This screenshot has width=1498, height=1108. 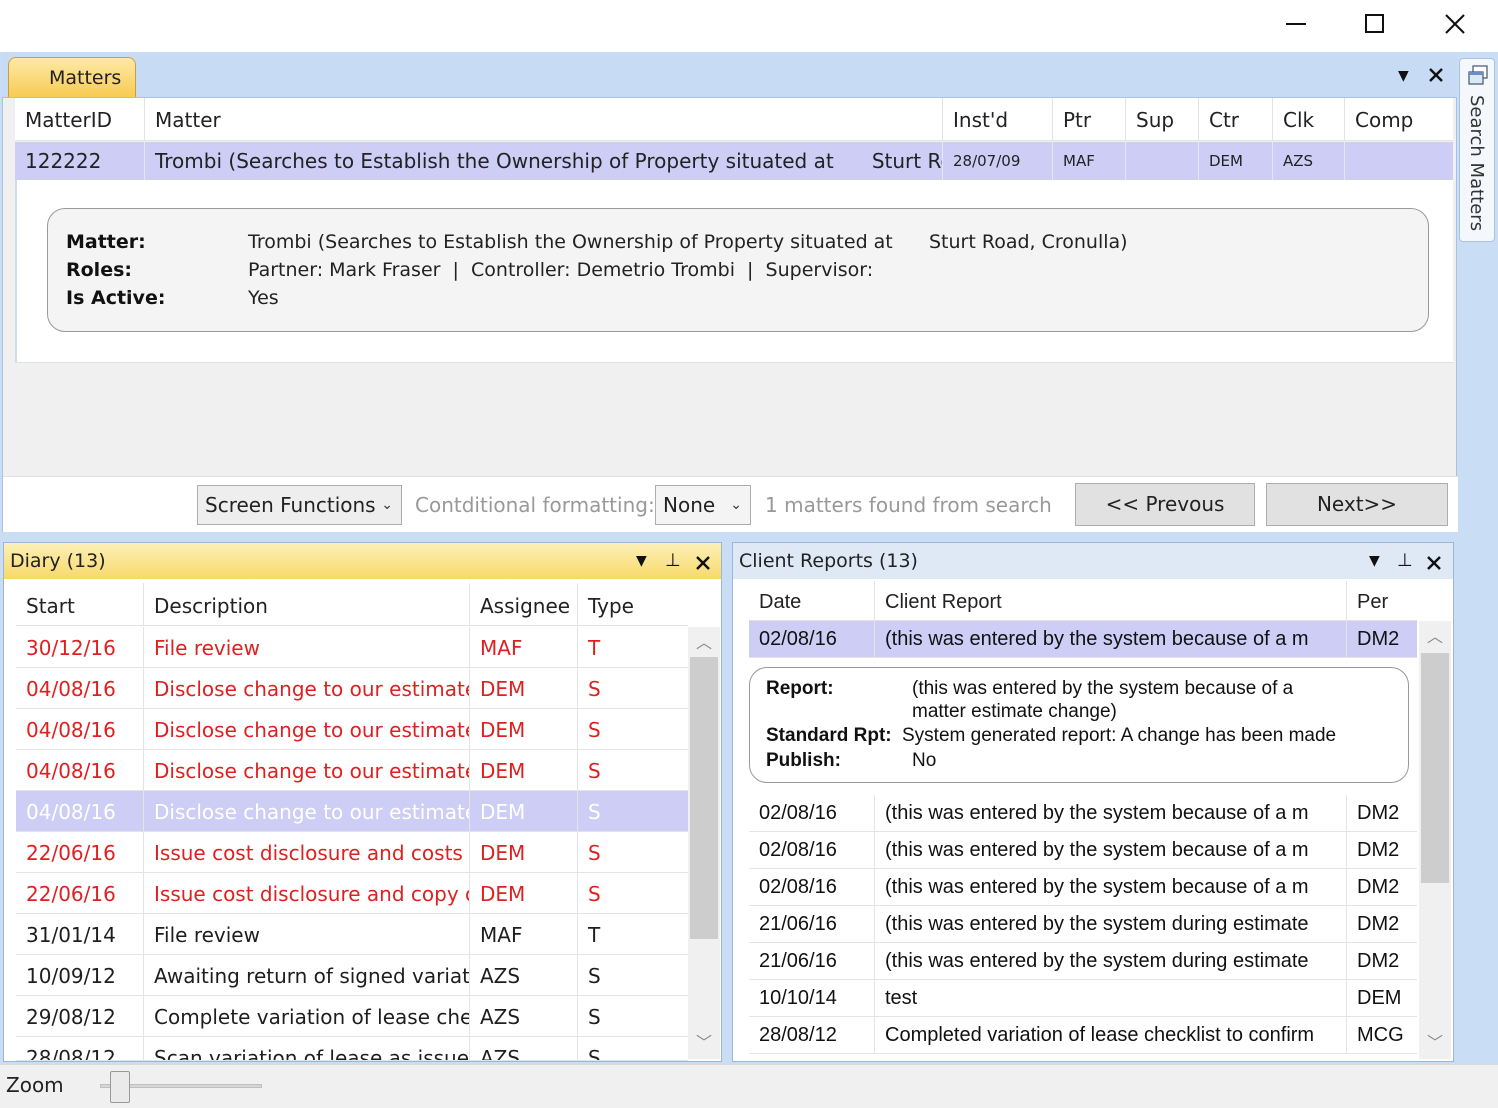 What do you see at coordinates (524, 852) in the screenshot?
I see `cell-assignee: DEM` at bounding box center [524, 852].